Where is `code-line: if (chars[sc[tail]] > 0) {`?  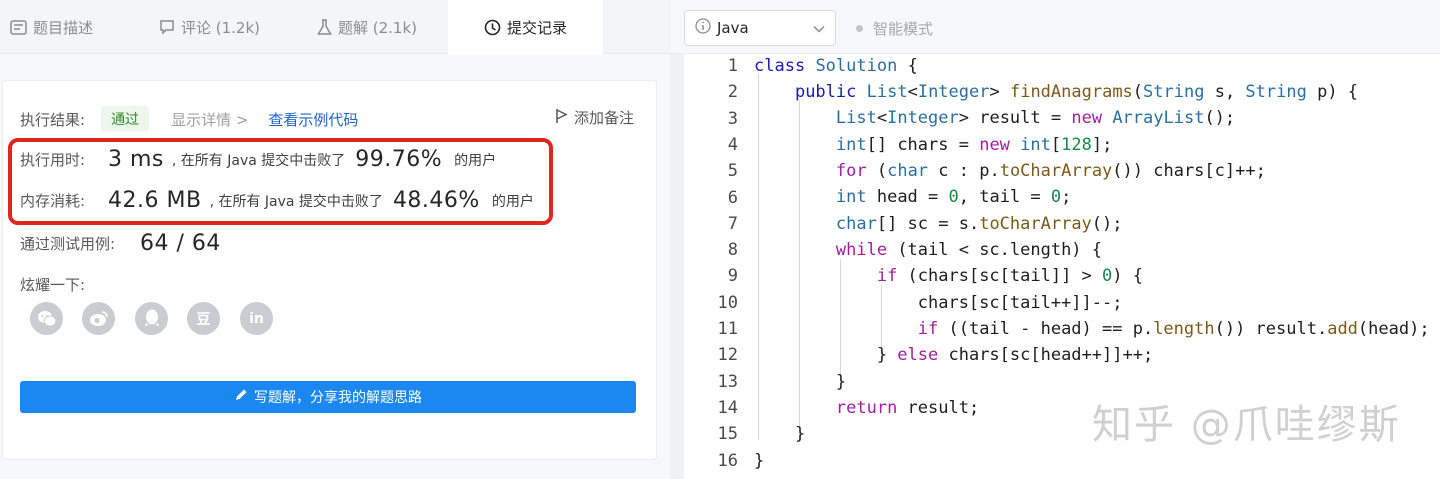 code-line: if (chars[sc[tail]] > 0) { is located at coordinates (1009, 276).